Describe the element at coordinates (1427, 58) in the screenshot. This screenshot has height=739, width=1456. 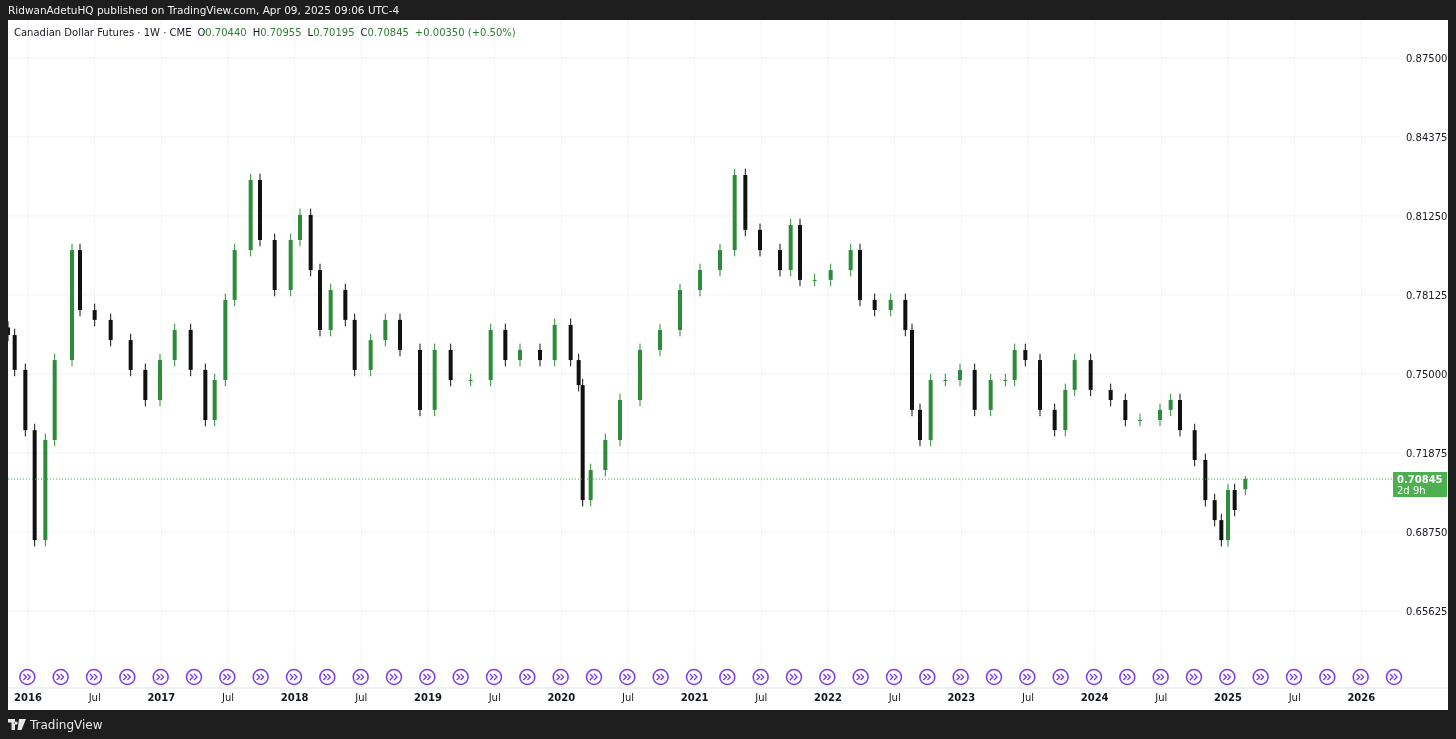
I see `price-axis-label: 0.87500` at that location.